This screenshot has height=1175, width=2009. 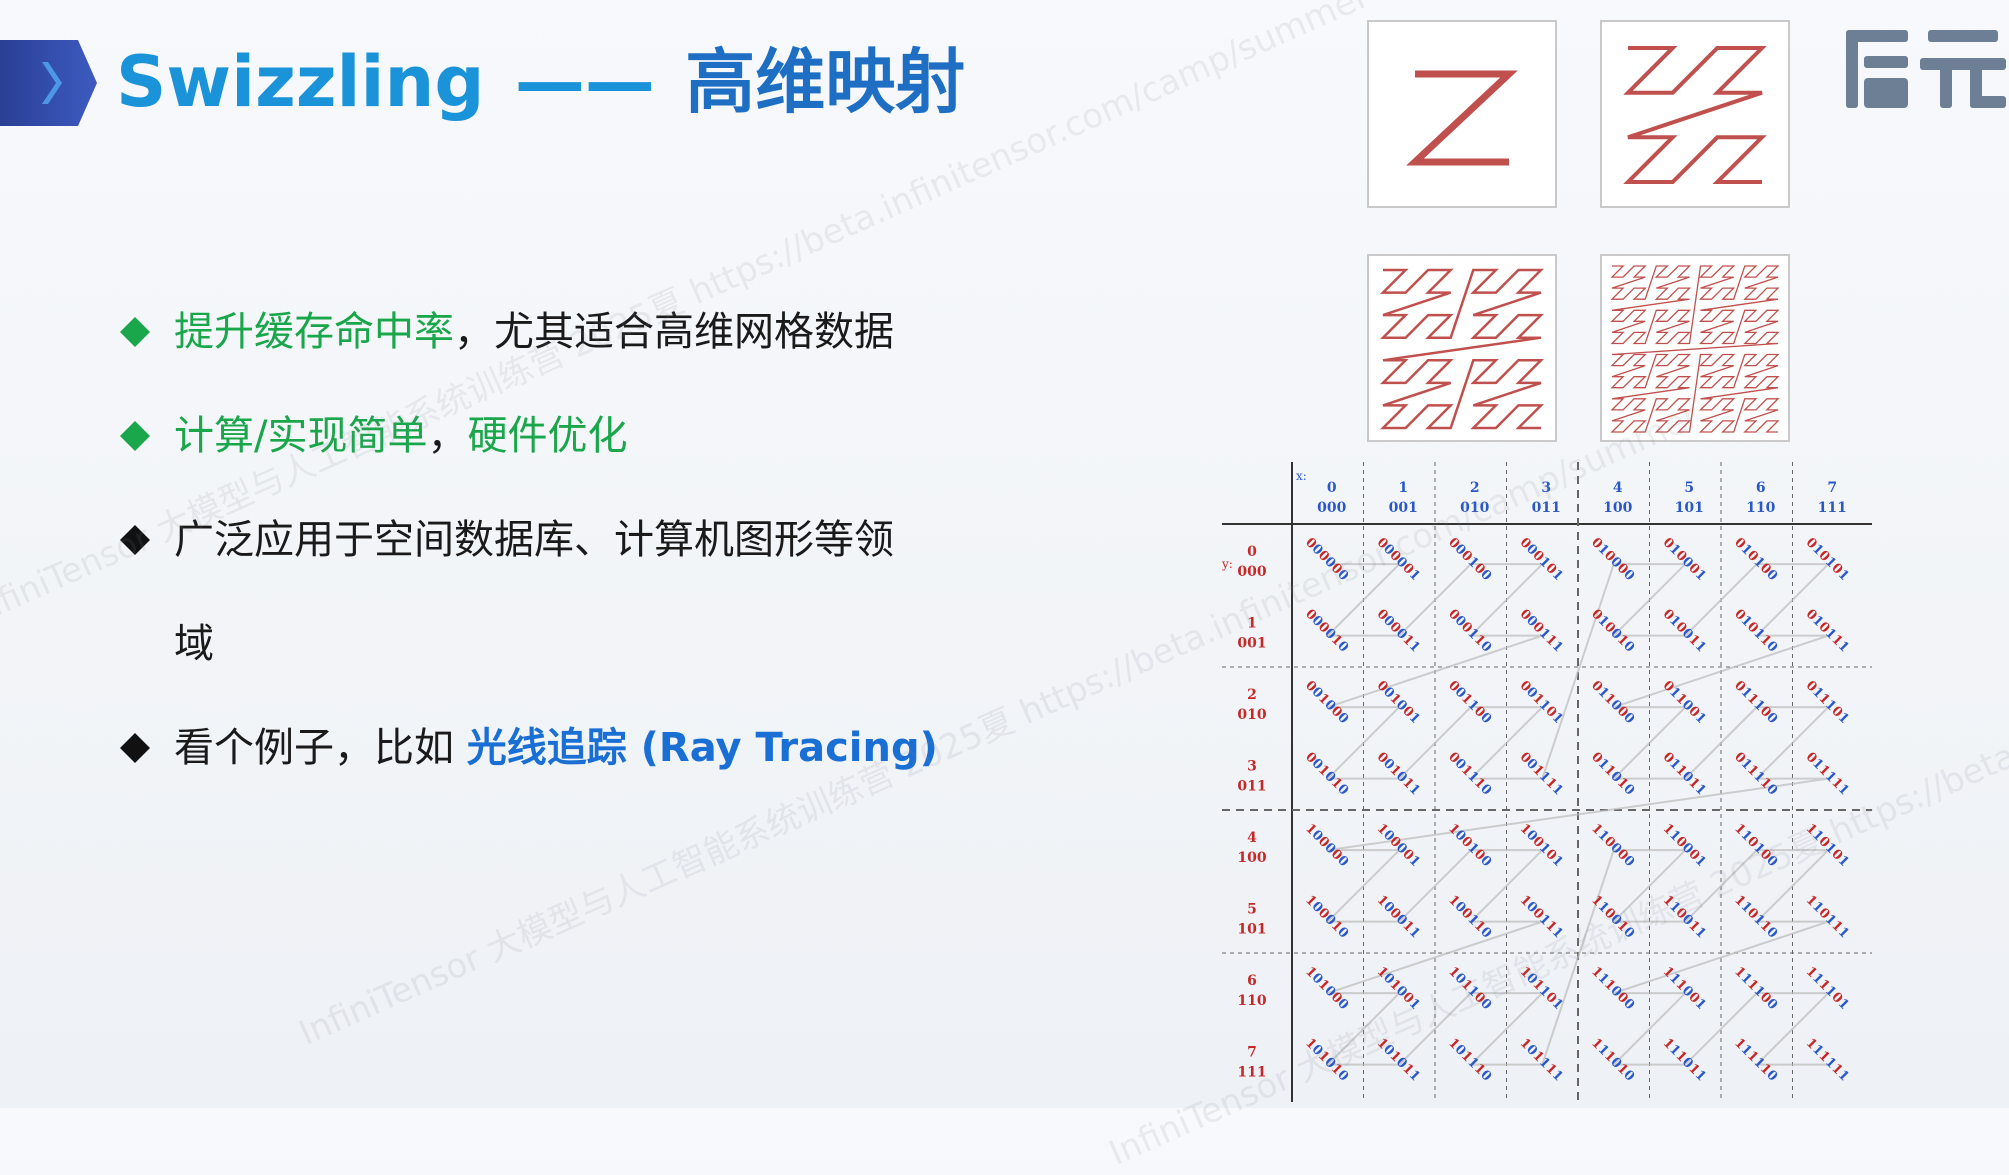 I want to click on y-tick-binary: 000, so click(x=1251, y=572).